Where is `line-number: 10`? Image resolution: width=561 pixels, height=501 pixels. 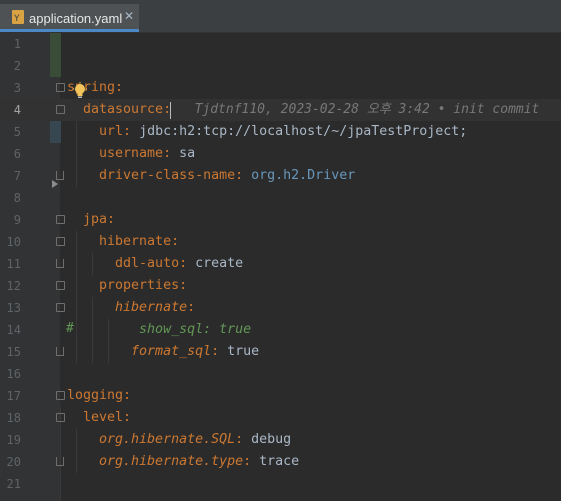
line-number: 10 is located at coordinates (13, 242).